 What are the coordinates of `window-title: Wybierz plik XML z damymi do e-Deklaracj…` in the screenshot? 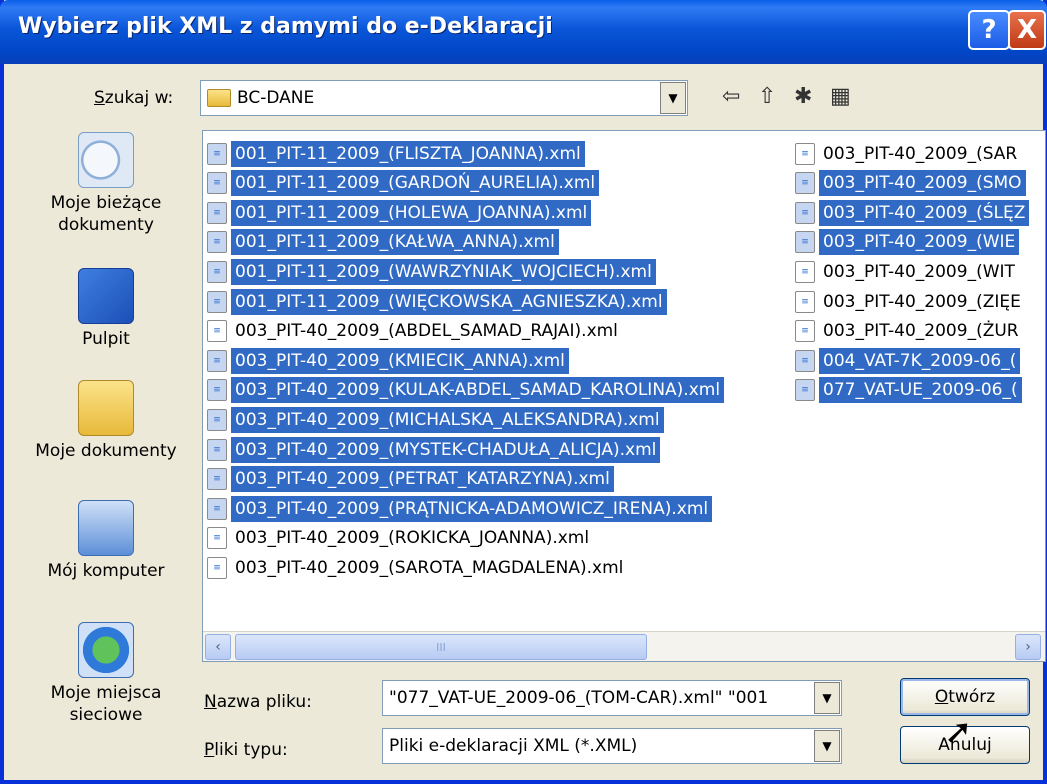 It's located at (285, 26).